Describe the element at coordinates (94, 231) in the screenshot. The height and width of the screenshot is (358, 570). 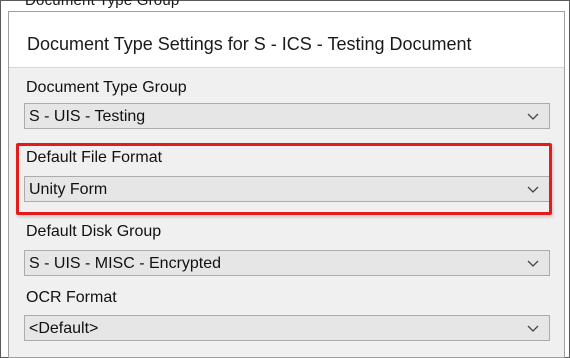
I see `default-disk-group-label: Default Disk Group` at that location.